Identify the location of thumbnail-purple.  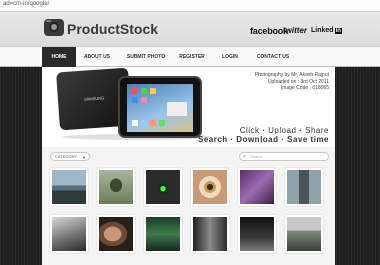
(257, 187).